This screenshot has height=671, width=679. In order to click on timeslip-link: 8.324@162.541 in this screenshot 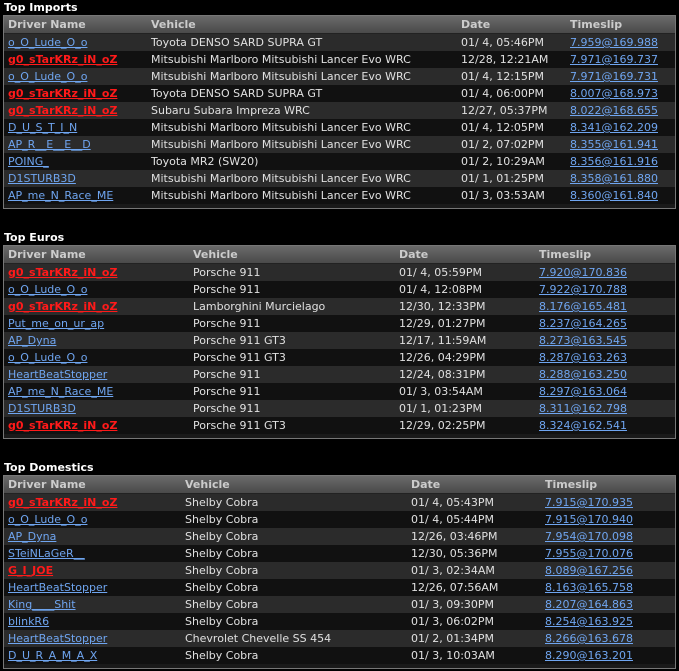, I will do `click(583, 425)`.